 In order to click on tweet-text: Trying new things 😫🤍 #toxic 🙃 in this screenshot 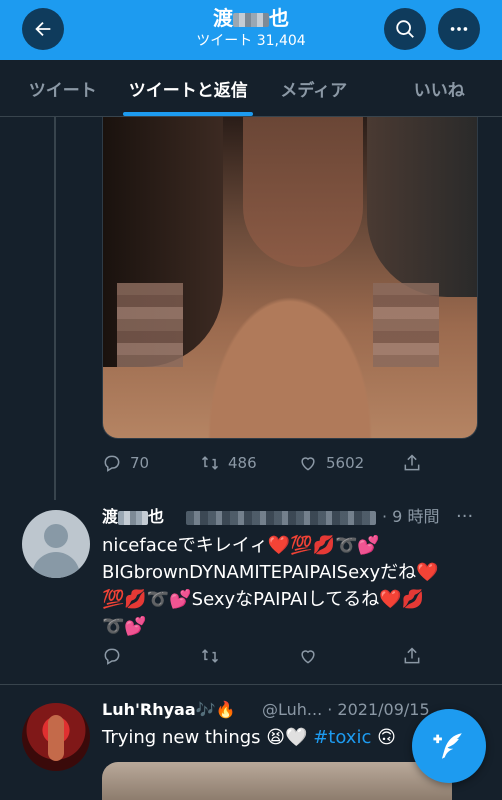, I will do `click(249, 737)`.